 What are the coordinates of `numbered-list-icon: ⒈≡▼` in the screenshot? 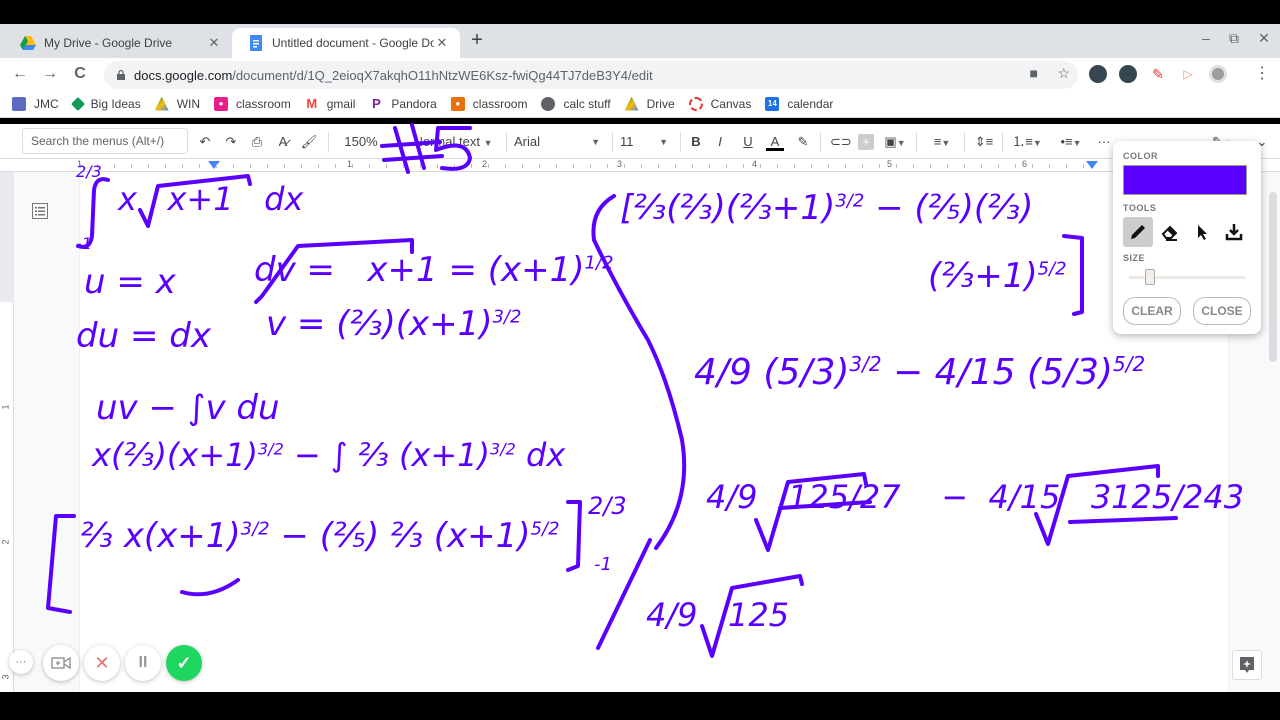 It's located at (1027, 142).